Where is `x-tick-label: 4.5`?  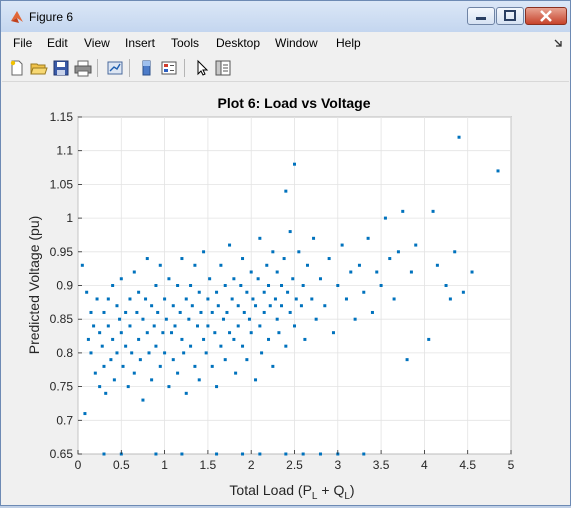 x-tick-label: 4.5 is located at coordinates (467, 465).